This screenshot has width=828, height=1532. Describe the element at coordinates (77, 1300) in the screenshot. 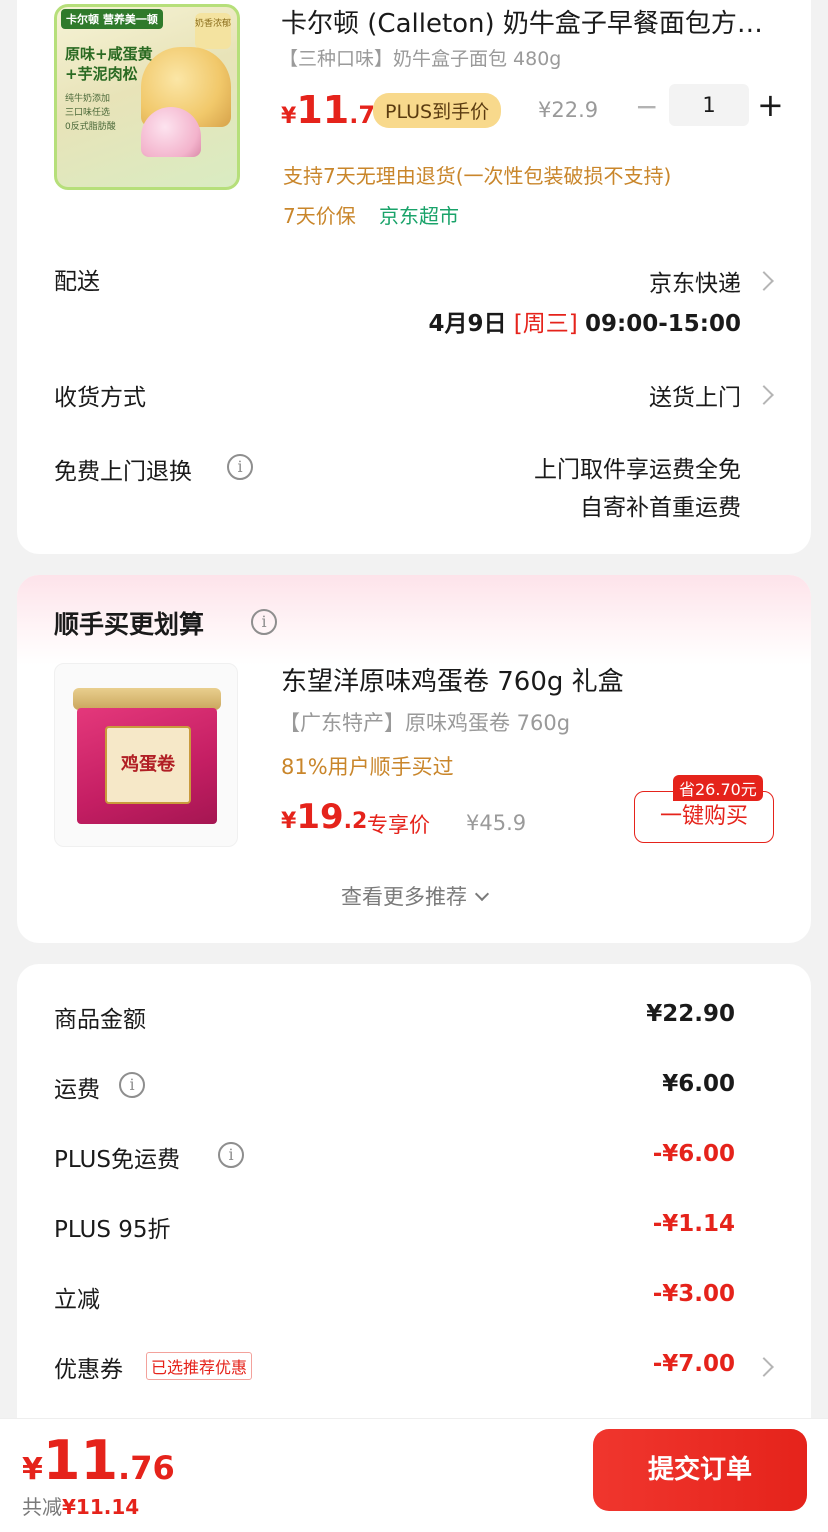

I see `fee-label-instant-discount: 立减` at that location.